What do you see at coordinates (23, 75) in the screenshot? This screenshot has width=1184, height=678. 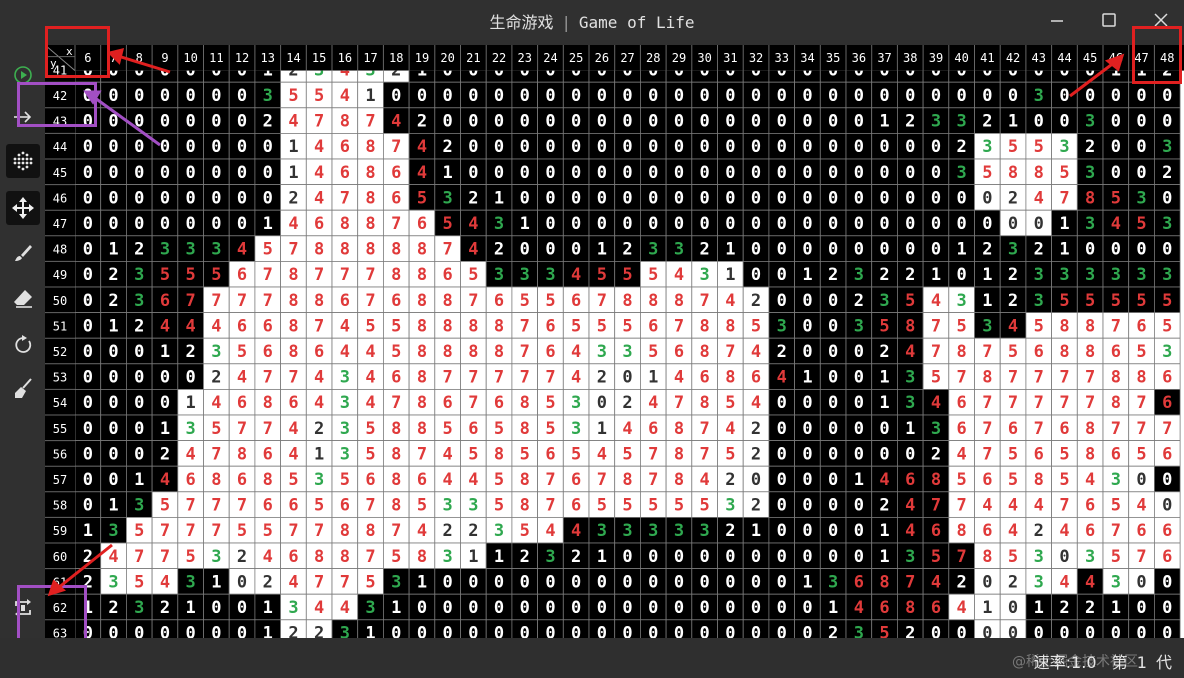 I see `play-button` at bounding box center [23, 75].